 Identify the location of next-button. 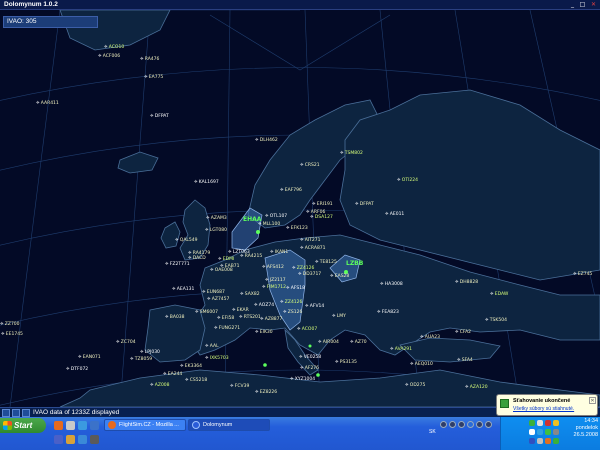
(488, 424).